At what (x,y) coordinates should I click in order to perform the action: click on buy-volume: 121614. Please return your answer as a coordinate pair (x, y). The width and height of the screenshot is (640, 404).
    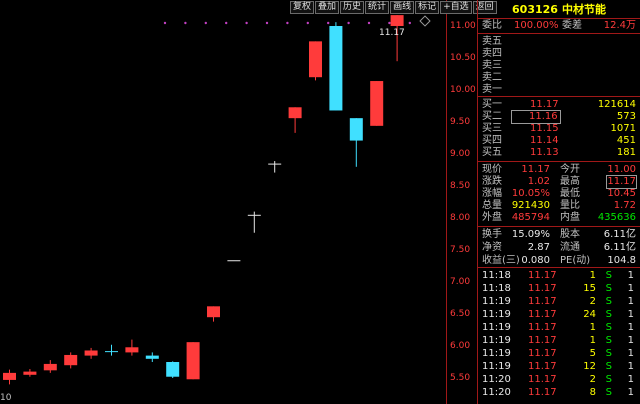
    Looking at the image, I should click on (616, 104).